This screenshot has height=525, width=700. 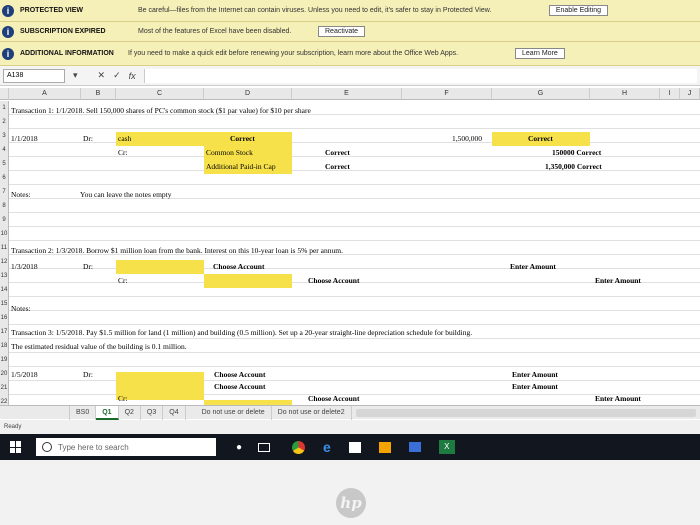 What do you see at coordinates (625, 94) in the screenshot?
I see `column-header: H` at bounding box center [625, 94].